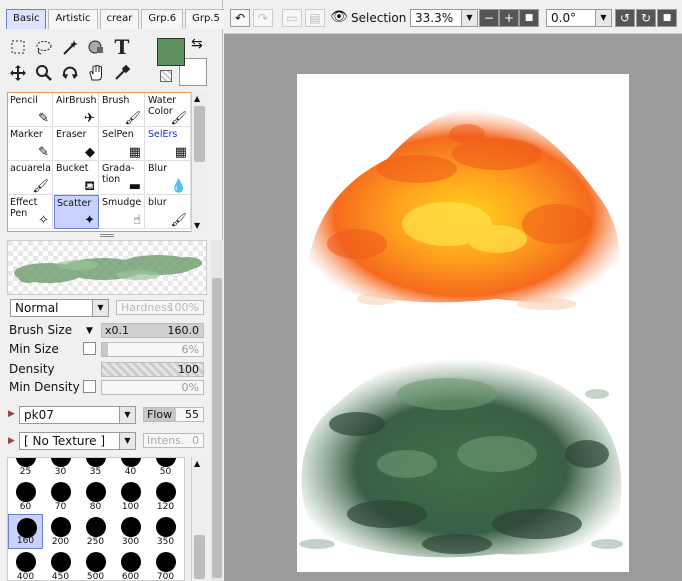 This screenshot has height=581, width=682. Describe the element at coordinates (60, 468) in the screenshot. I see `size-option: 30` at that location.